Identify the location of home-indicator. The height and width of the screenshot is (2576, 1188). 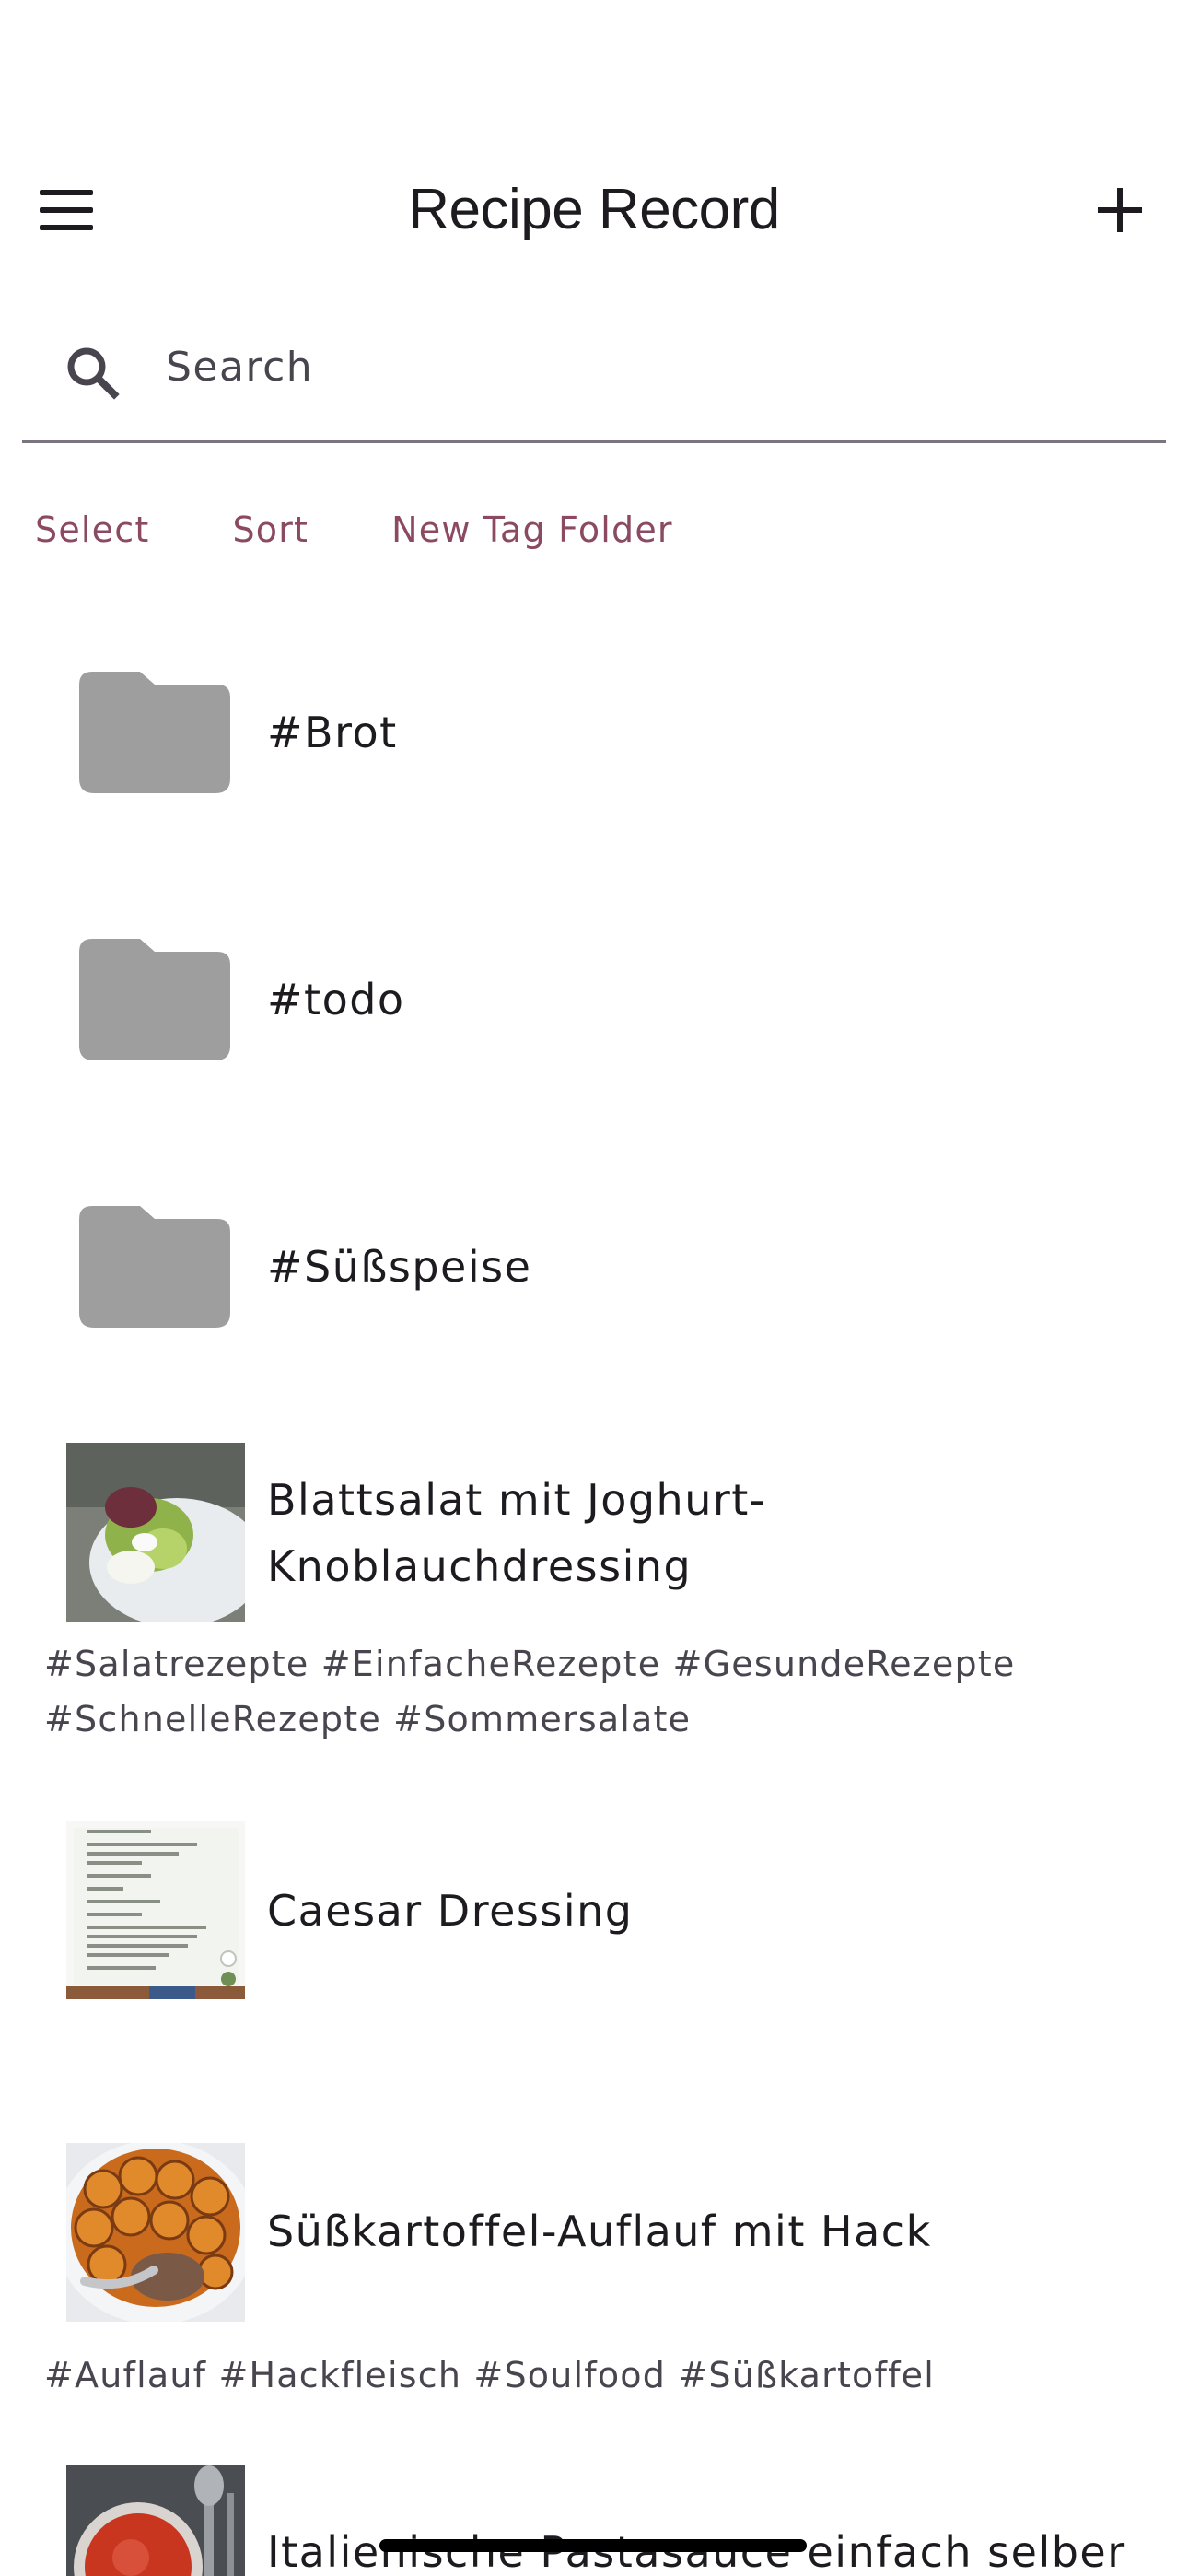
(593, 2545).